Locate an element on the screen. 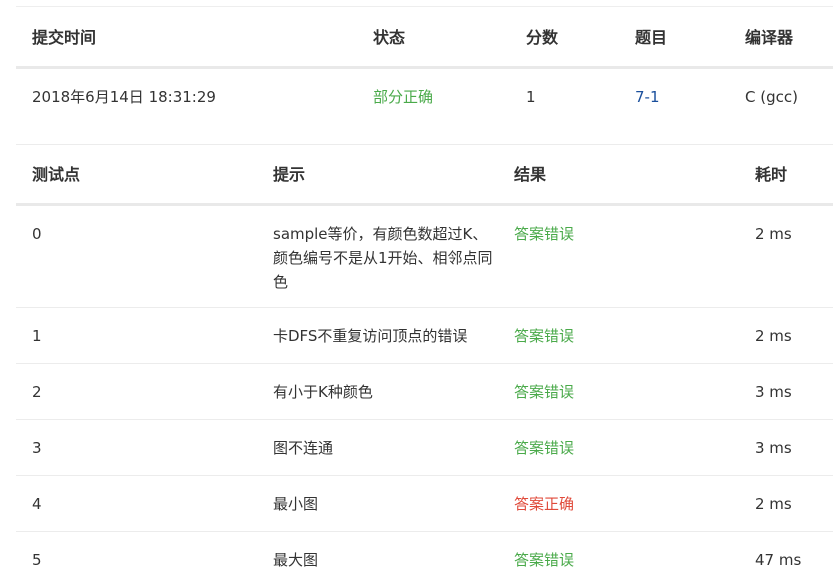 The height and width of the screenshot is (584, 833). testcase-row: 4 最小图 答案正确 2 ms is located at coordinates (424, 504).